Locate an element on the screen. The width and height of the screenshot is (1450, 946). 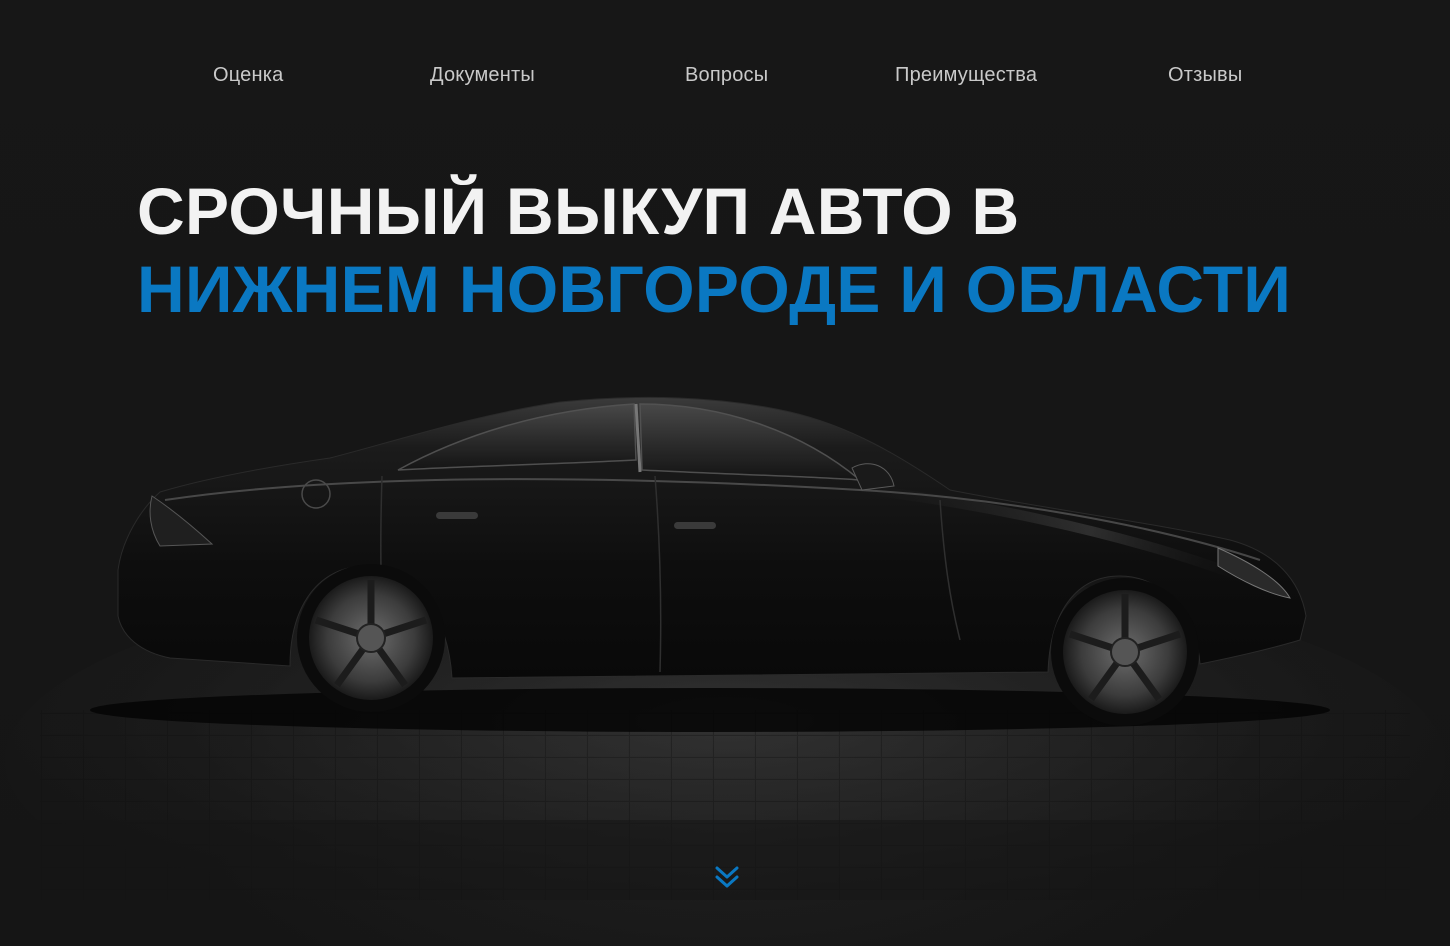
double-chevron-down-icon is located at coordinates (727, 878).